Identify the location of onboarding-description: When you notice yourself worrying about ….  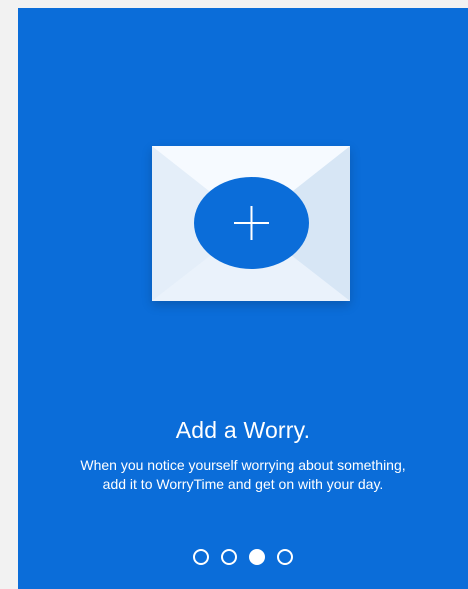
(243, 474).